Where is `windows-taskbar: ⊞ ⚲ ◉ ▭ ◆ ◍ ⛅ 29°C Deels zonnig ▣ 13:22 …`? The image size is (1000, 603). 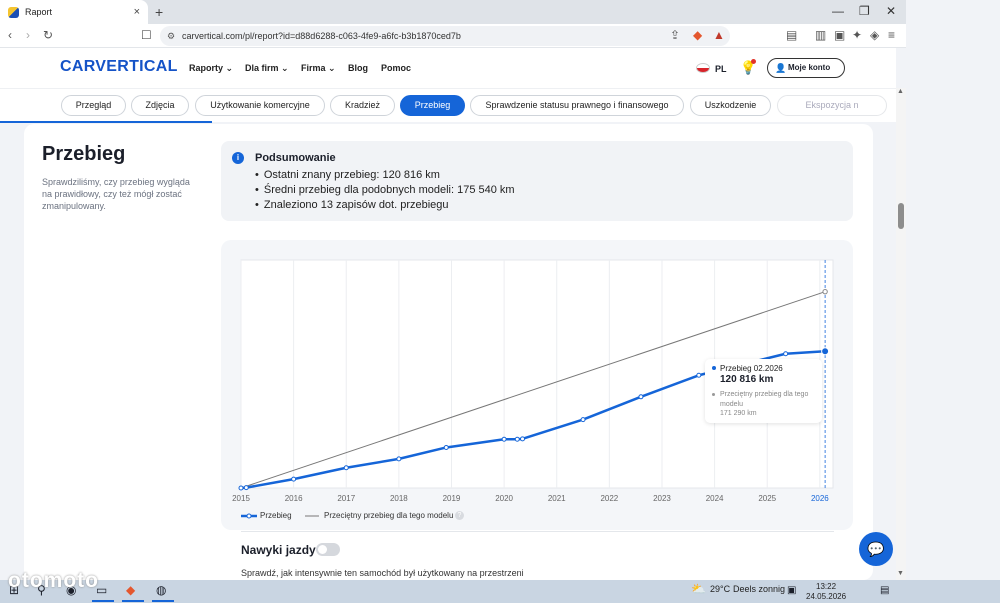 windows-taskbar: ⊞ ⚲ ◉ ▭ ◆ ◍ ⛅ 29°C Deels zonnig ▣ 13:22 … is located at coordinates (500, 591).